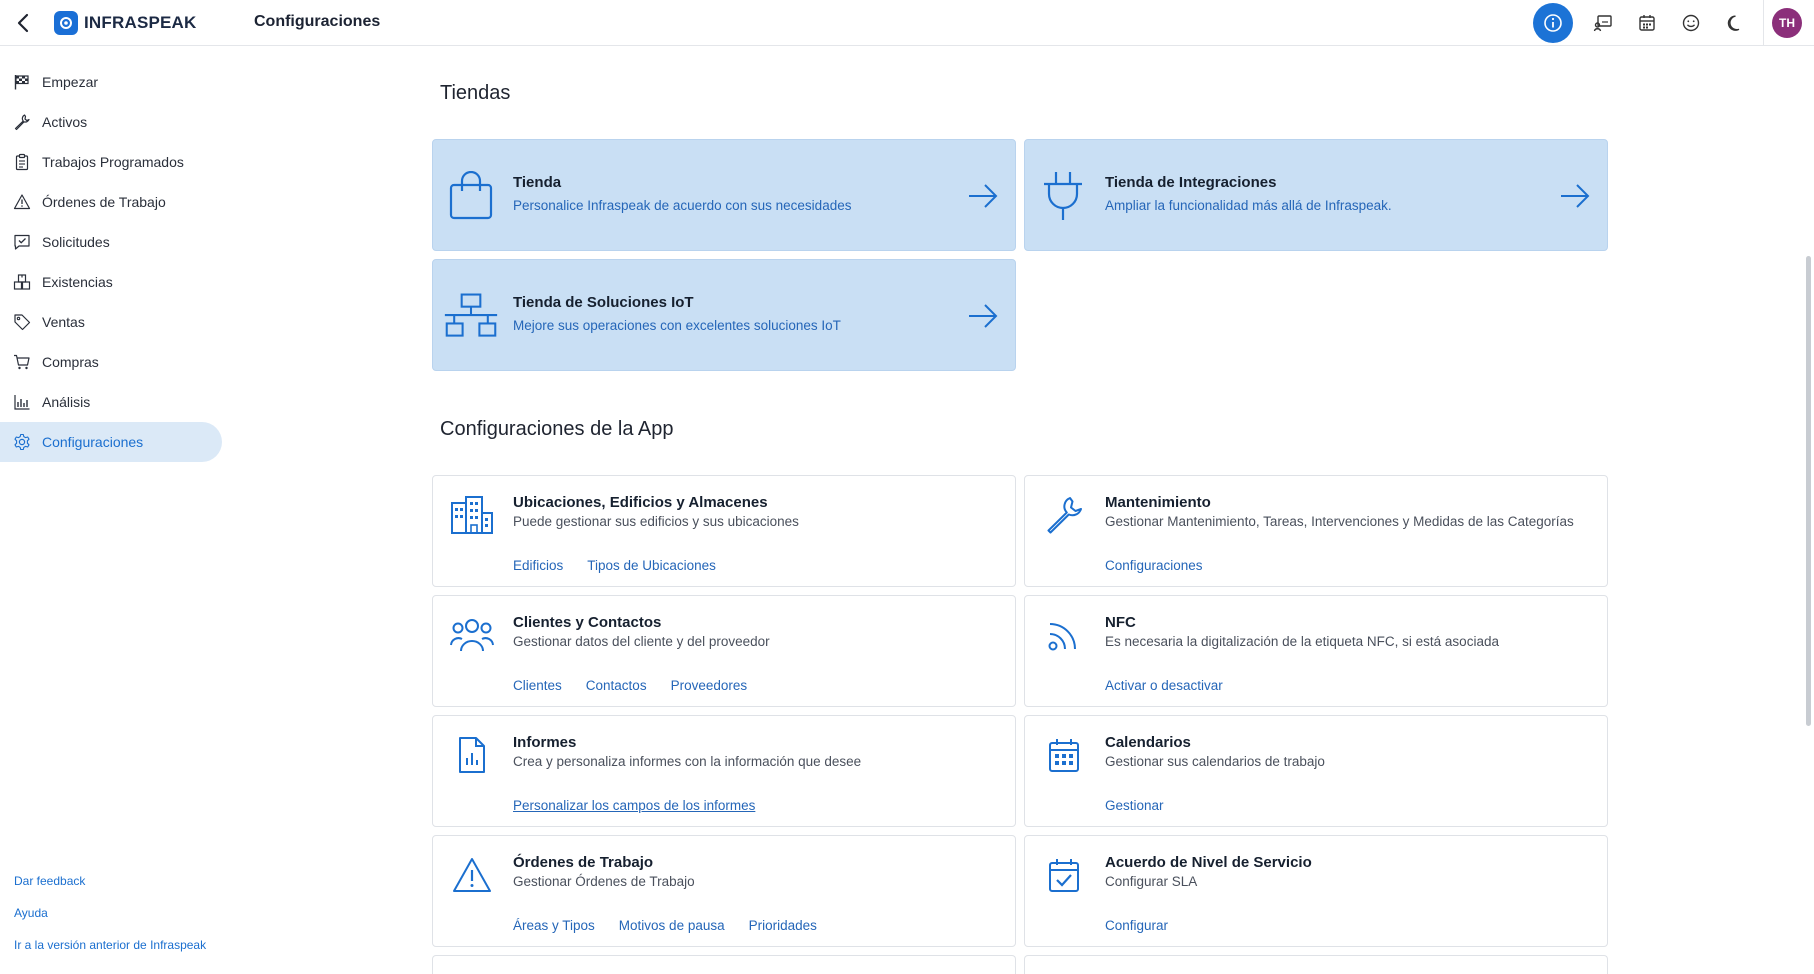 The image size is (1814, 974). What do you see at coordinates (709, 685) in the screenshot?
I see `link-proveedores: Proveedores` at bounding box center [709, 685].